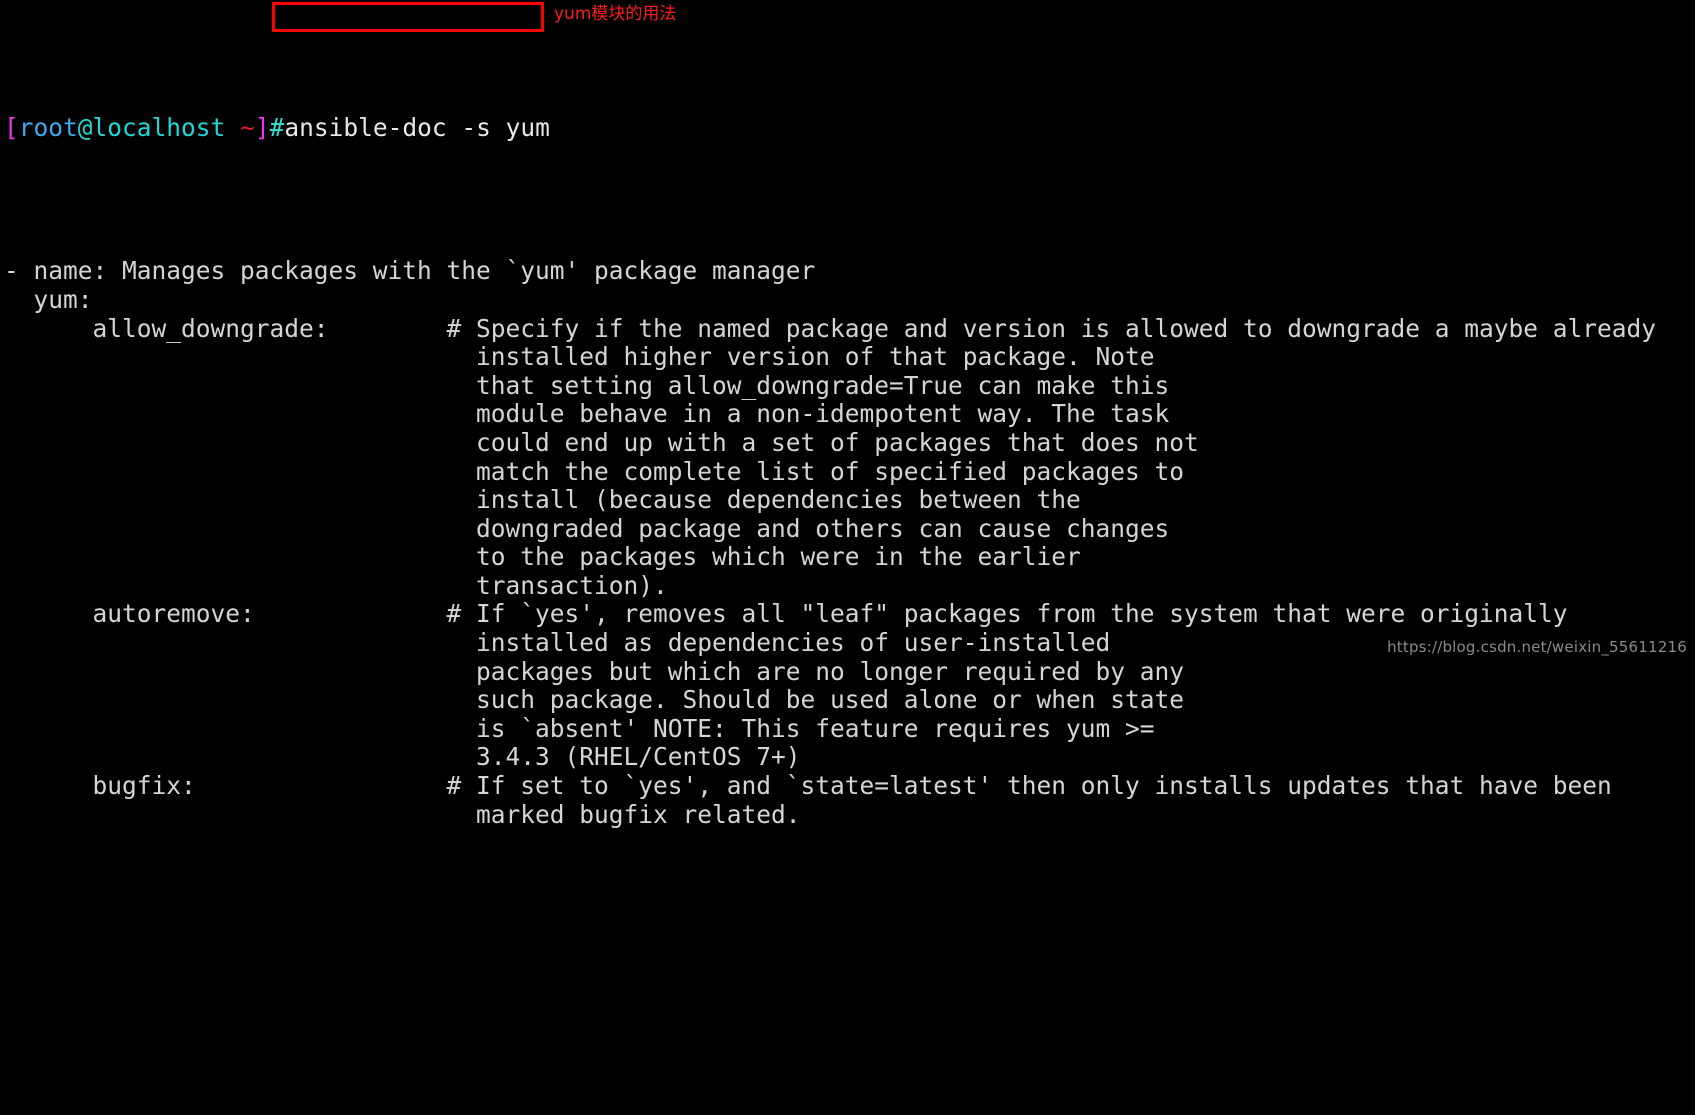  Describe the element at coordinates (159, 128) in the screenshot. I see `prompt-hostname: localhost` at that location.